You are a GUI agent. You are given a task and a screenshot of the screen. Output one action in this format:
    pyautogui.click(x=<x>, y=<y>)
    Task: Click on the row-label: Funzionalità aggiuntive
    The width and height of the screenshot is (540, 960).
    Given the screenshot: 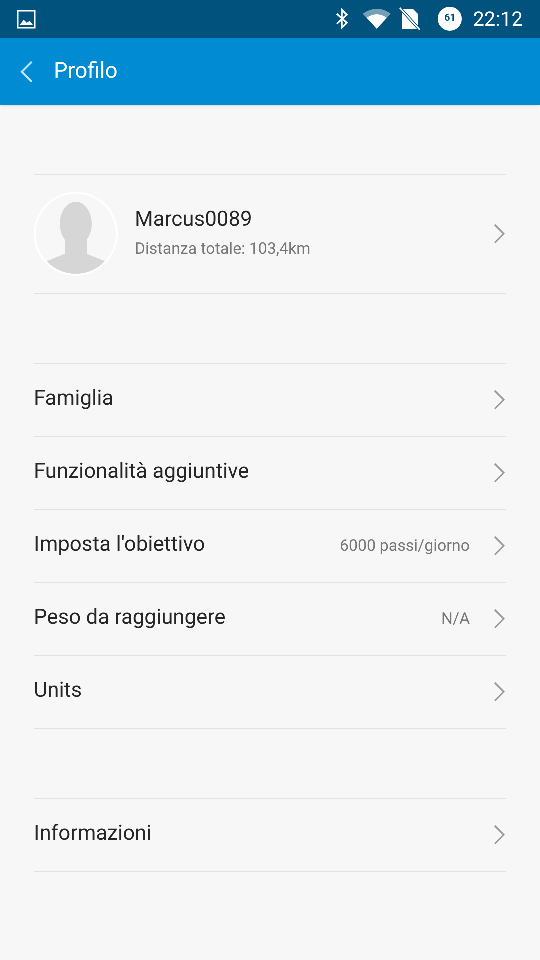 What is the action you would take?
    pyautogui.click(x=142, y=472)
    